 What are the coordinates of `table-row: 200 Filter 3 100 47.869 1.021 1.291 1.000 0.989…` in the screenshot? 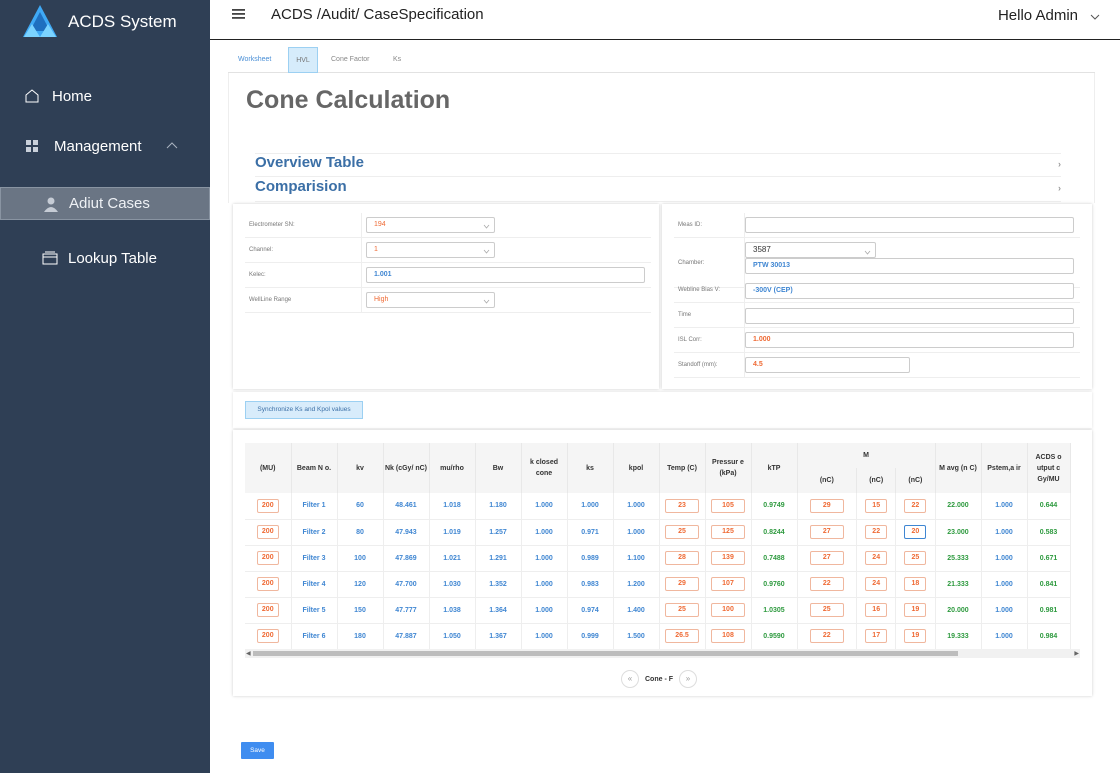 It's located at (658, 558).